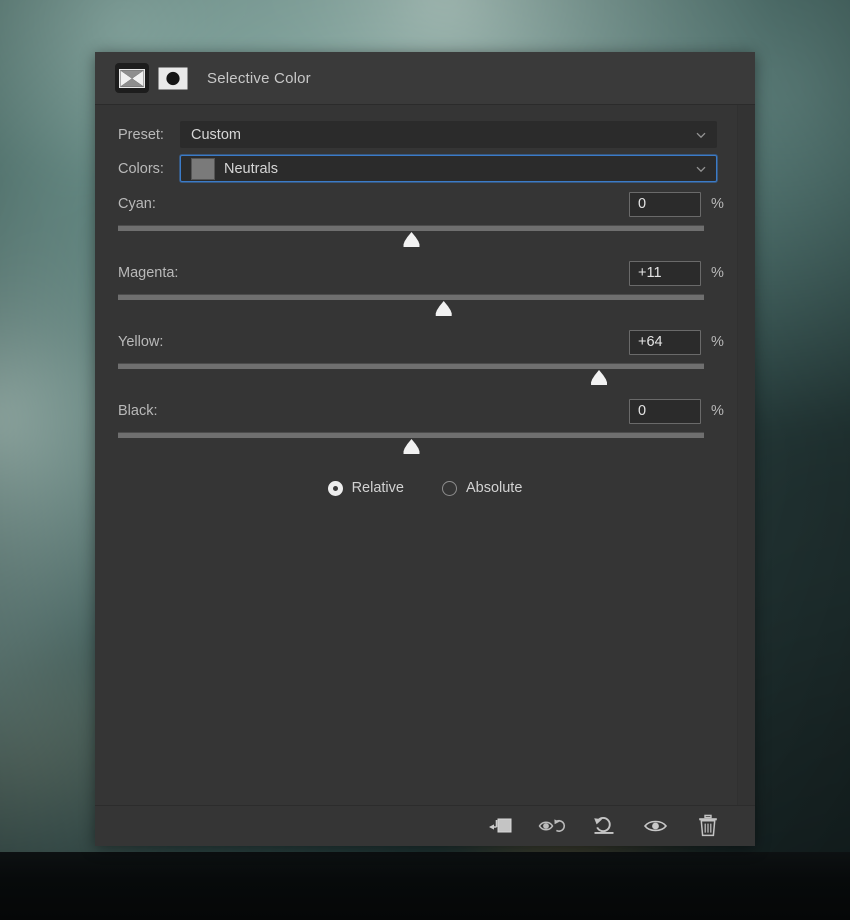  What do you see at coordinates (203, 168) in the screenshot?
I see `color-swatch` at bounding box center [203, 168].